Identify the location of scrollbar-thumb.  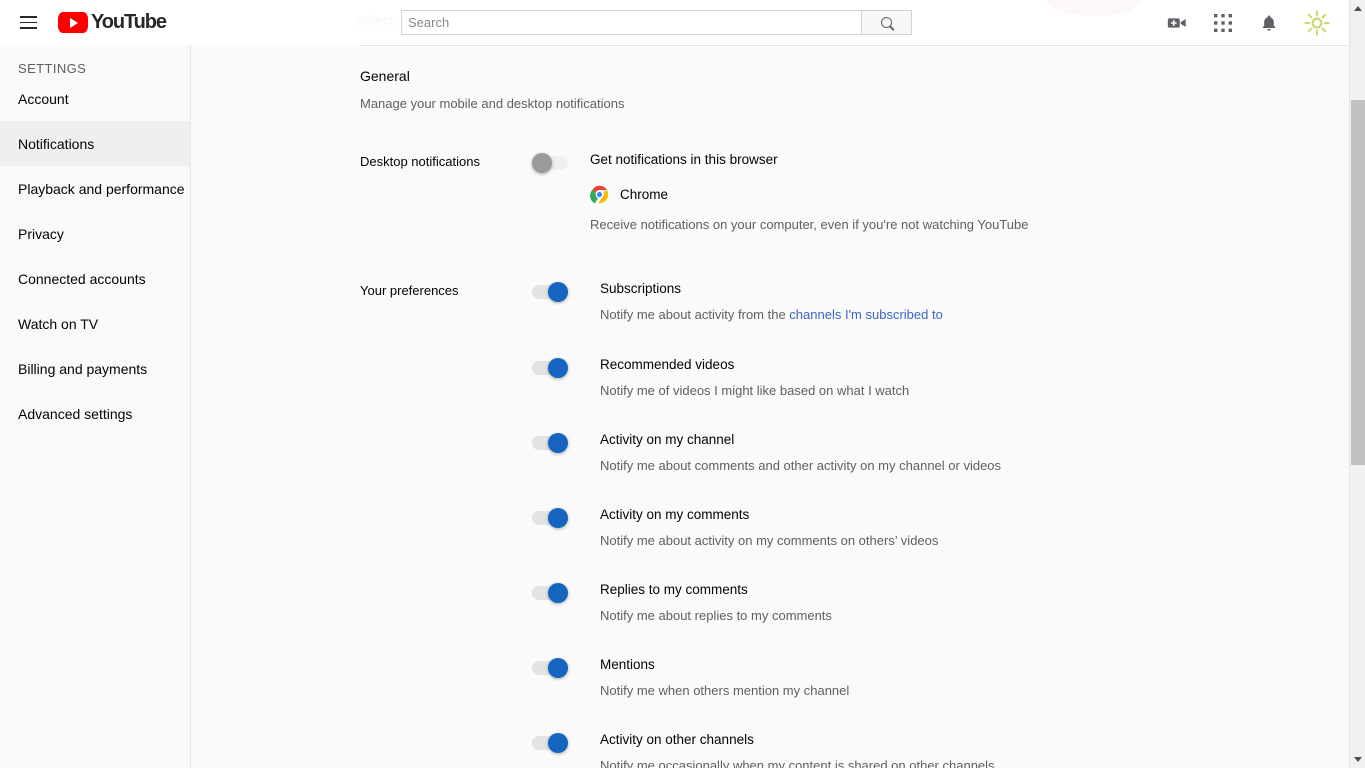
(1358, 282).